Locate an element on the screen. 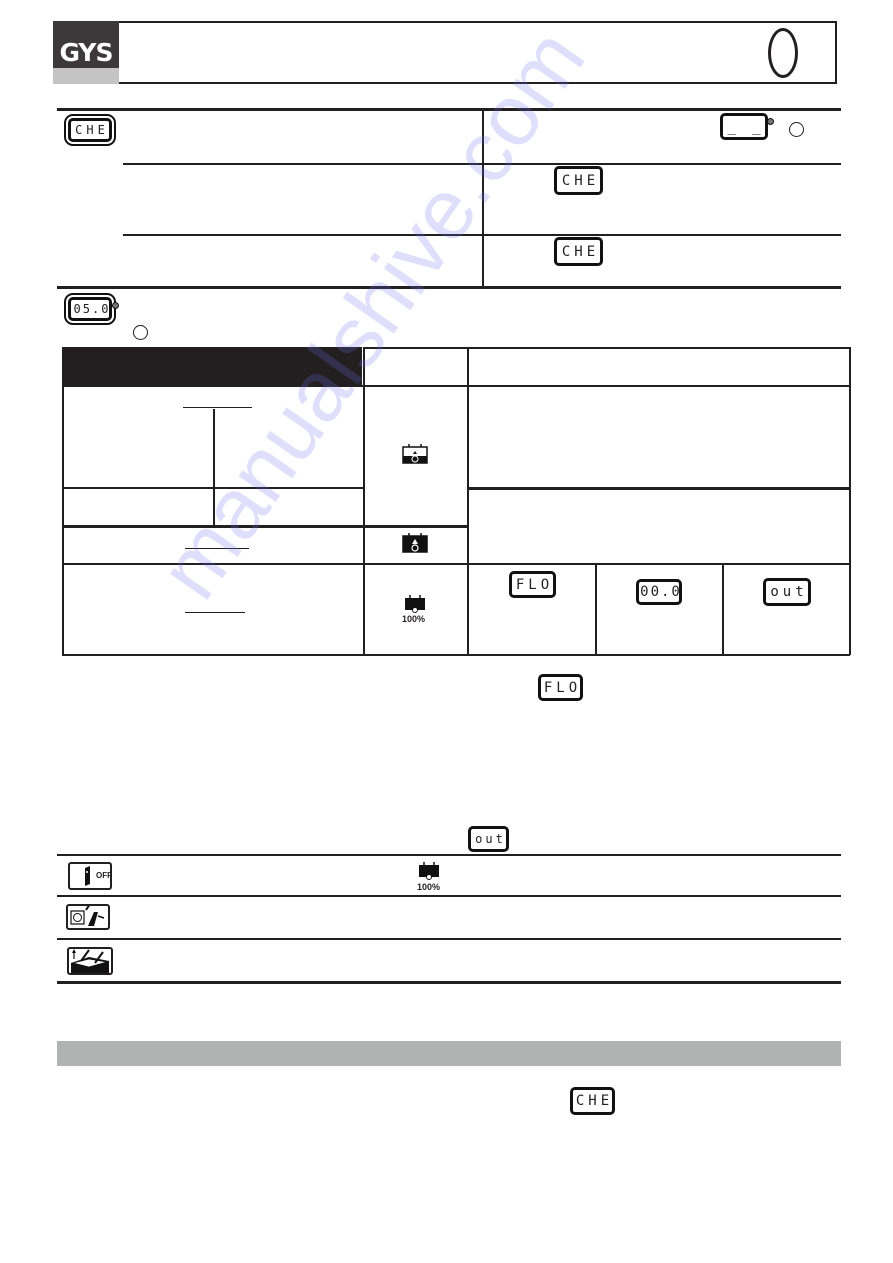  language-marker-icon is located at coordinates (783, 53).